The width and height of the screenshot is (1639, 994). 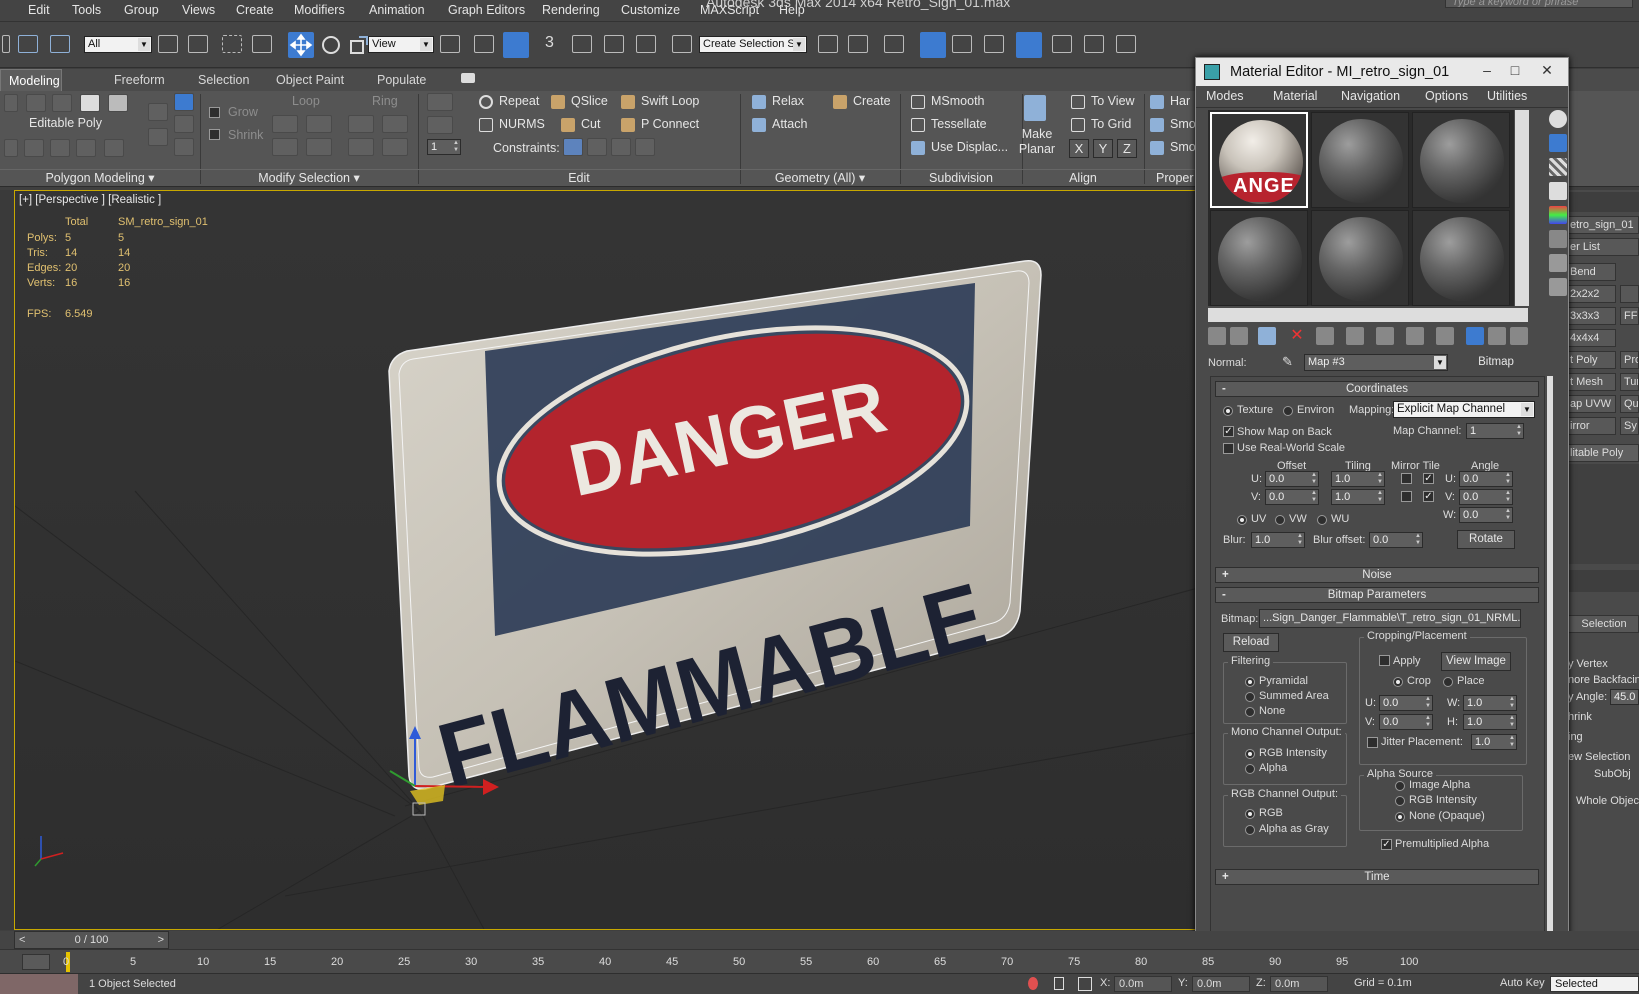 What do you see at coordinates (1591, 294) in the screenshot?
I see `modifier-2x2x2-button: 2x2x2` at bounding box center [1591, 294].